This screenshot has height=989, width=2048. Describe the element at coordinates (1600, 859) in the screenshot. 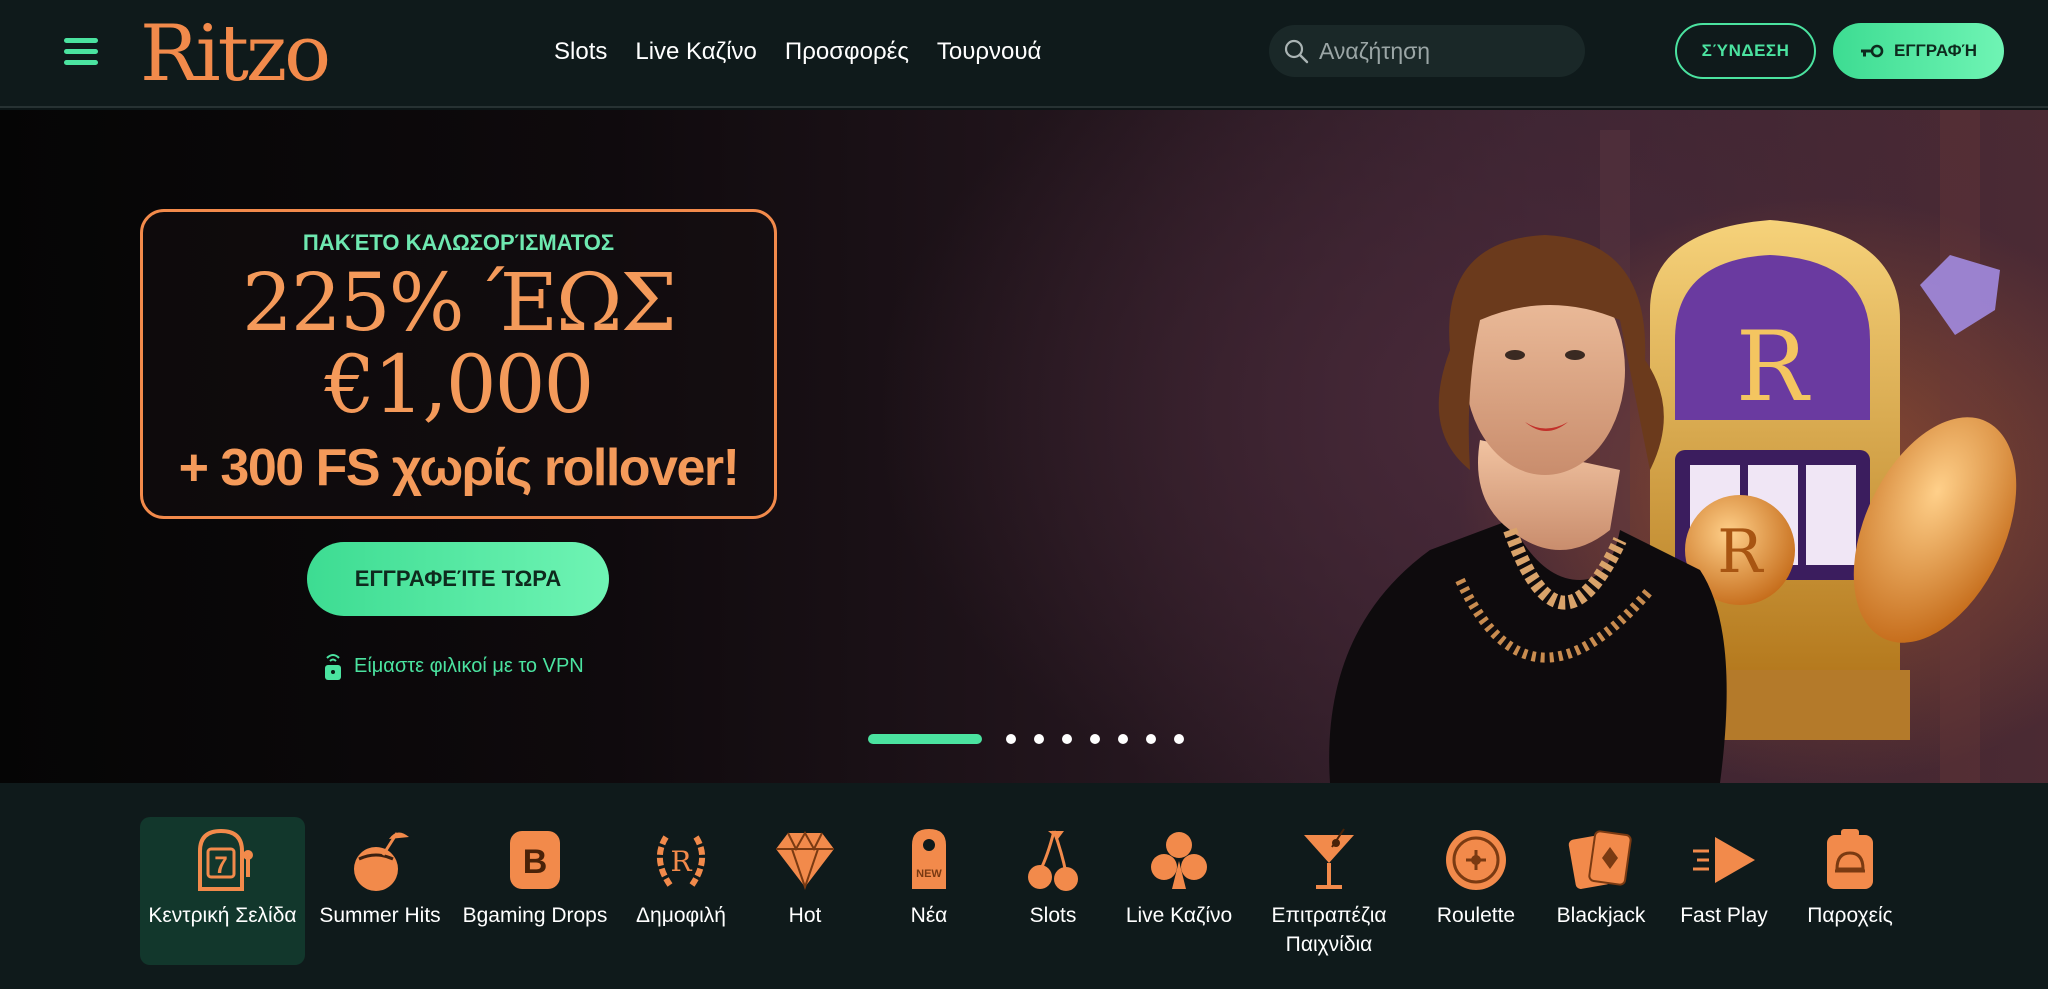

I see `cards-icon` at that location.